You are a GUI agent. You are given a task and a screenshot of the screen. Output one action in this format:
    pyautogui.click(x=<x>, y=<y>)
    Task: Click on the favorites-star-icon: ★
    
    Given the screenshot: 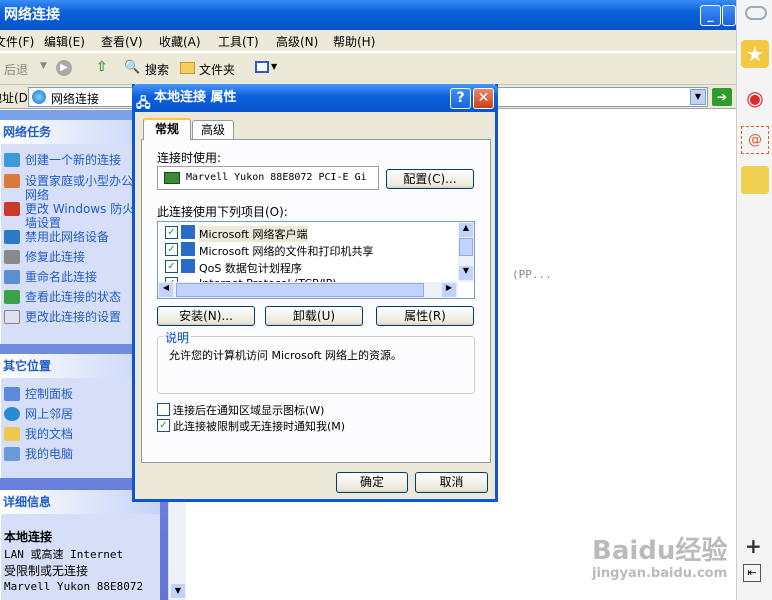 What is the action you would take?
    pyautogui.click(x=755, y=54)
    